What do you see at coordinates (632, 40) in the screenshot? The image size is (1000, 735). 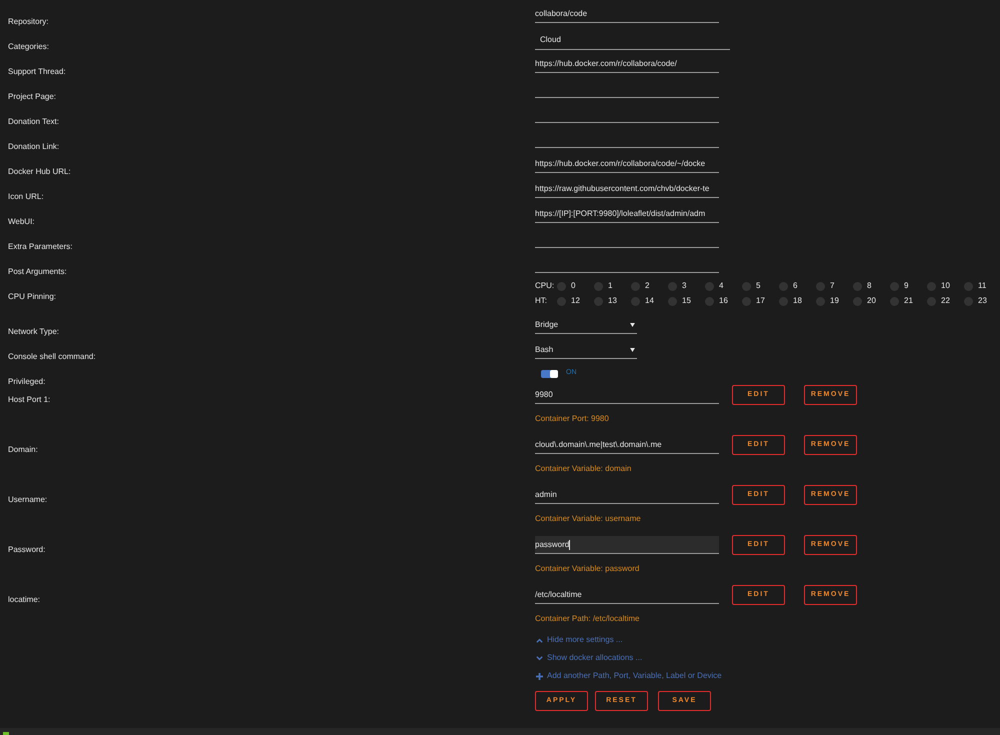 I see `category-field: Cloud` at bounding box center [632, 40].